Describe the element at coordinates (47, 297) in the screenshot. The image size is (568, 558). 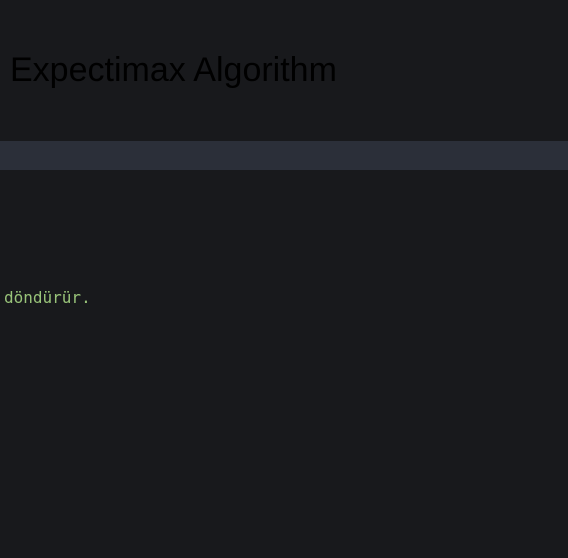
I see `code-line: döndürür.` at that location.